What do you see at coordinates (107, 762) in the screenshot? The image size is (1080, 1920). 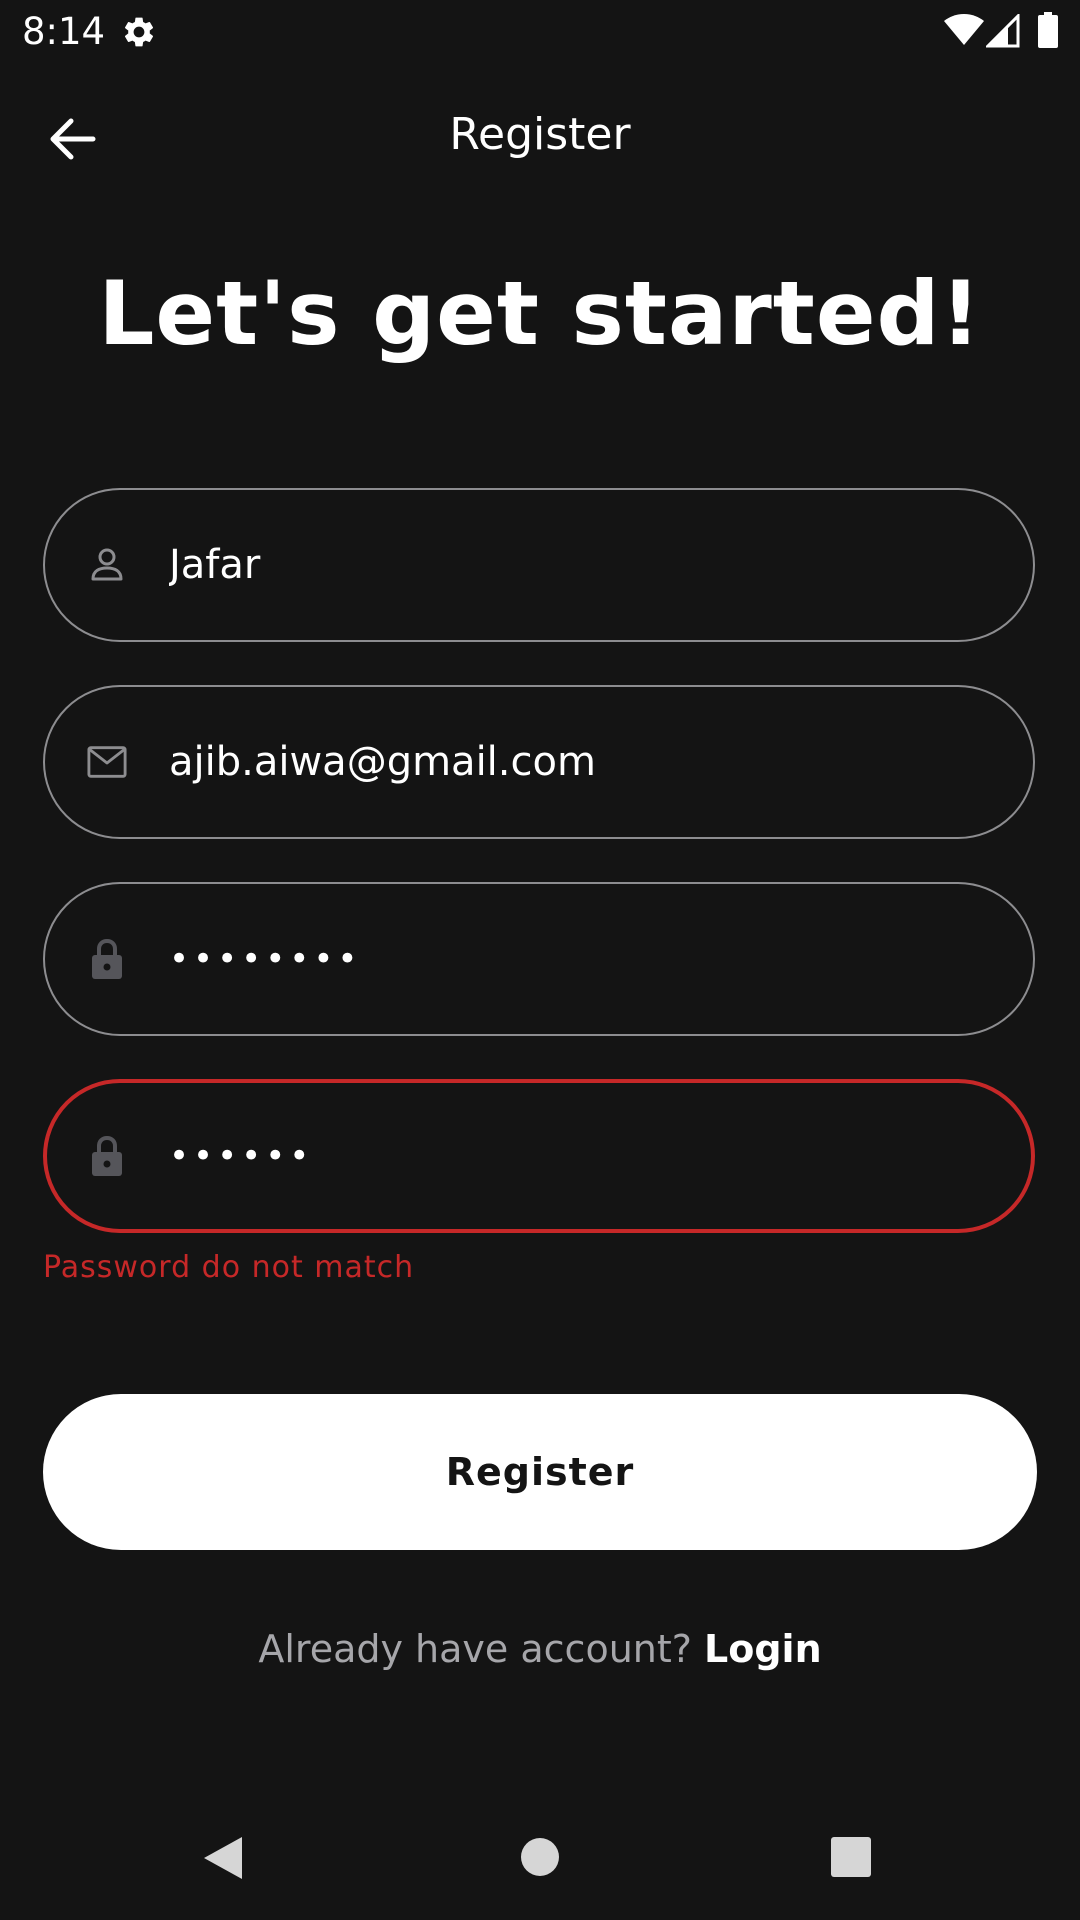 I see `mail-icon` at bounding box center [107, 762].